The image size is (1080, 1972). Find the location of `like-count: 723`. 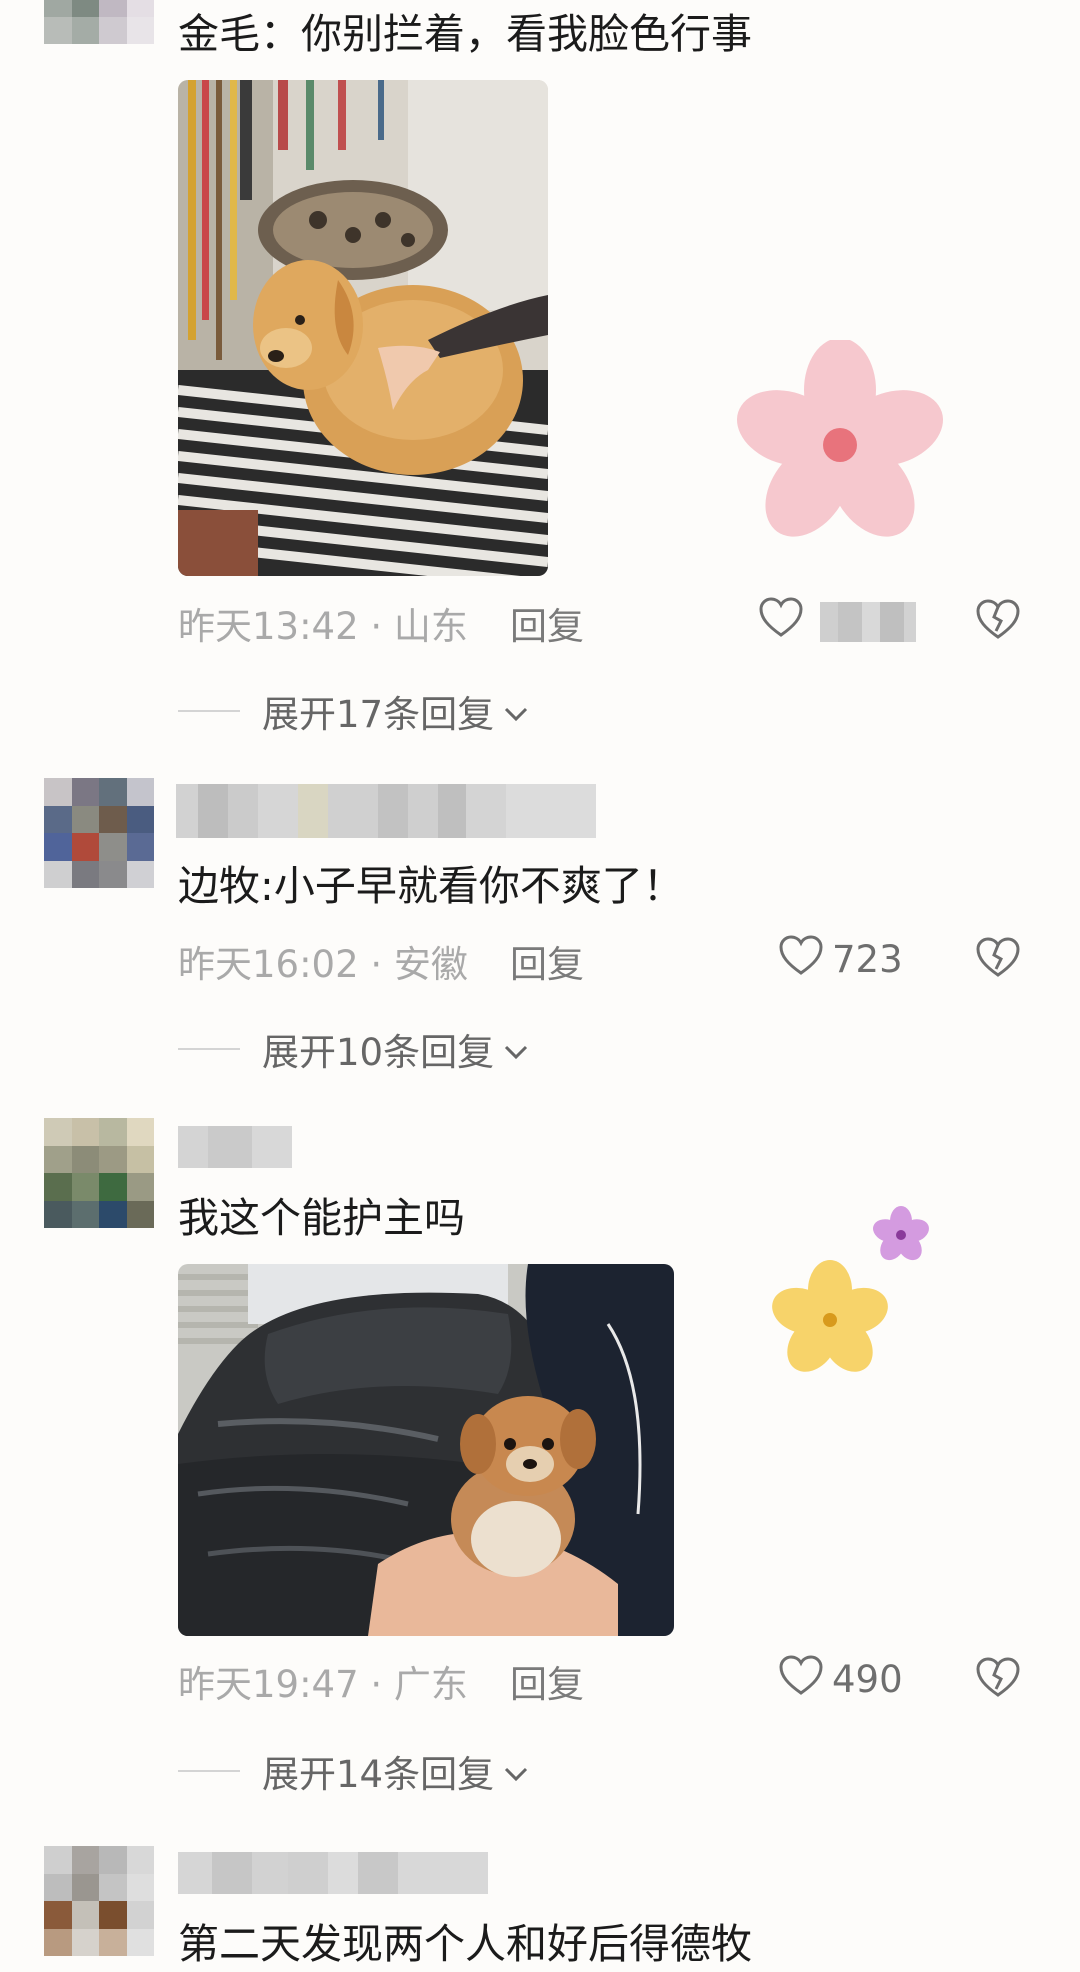

like-count: 723 is located at coordinates (867, 959).